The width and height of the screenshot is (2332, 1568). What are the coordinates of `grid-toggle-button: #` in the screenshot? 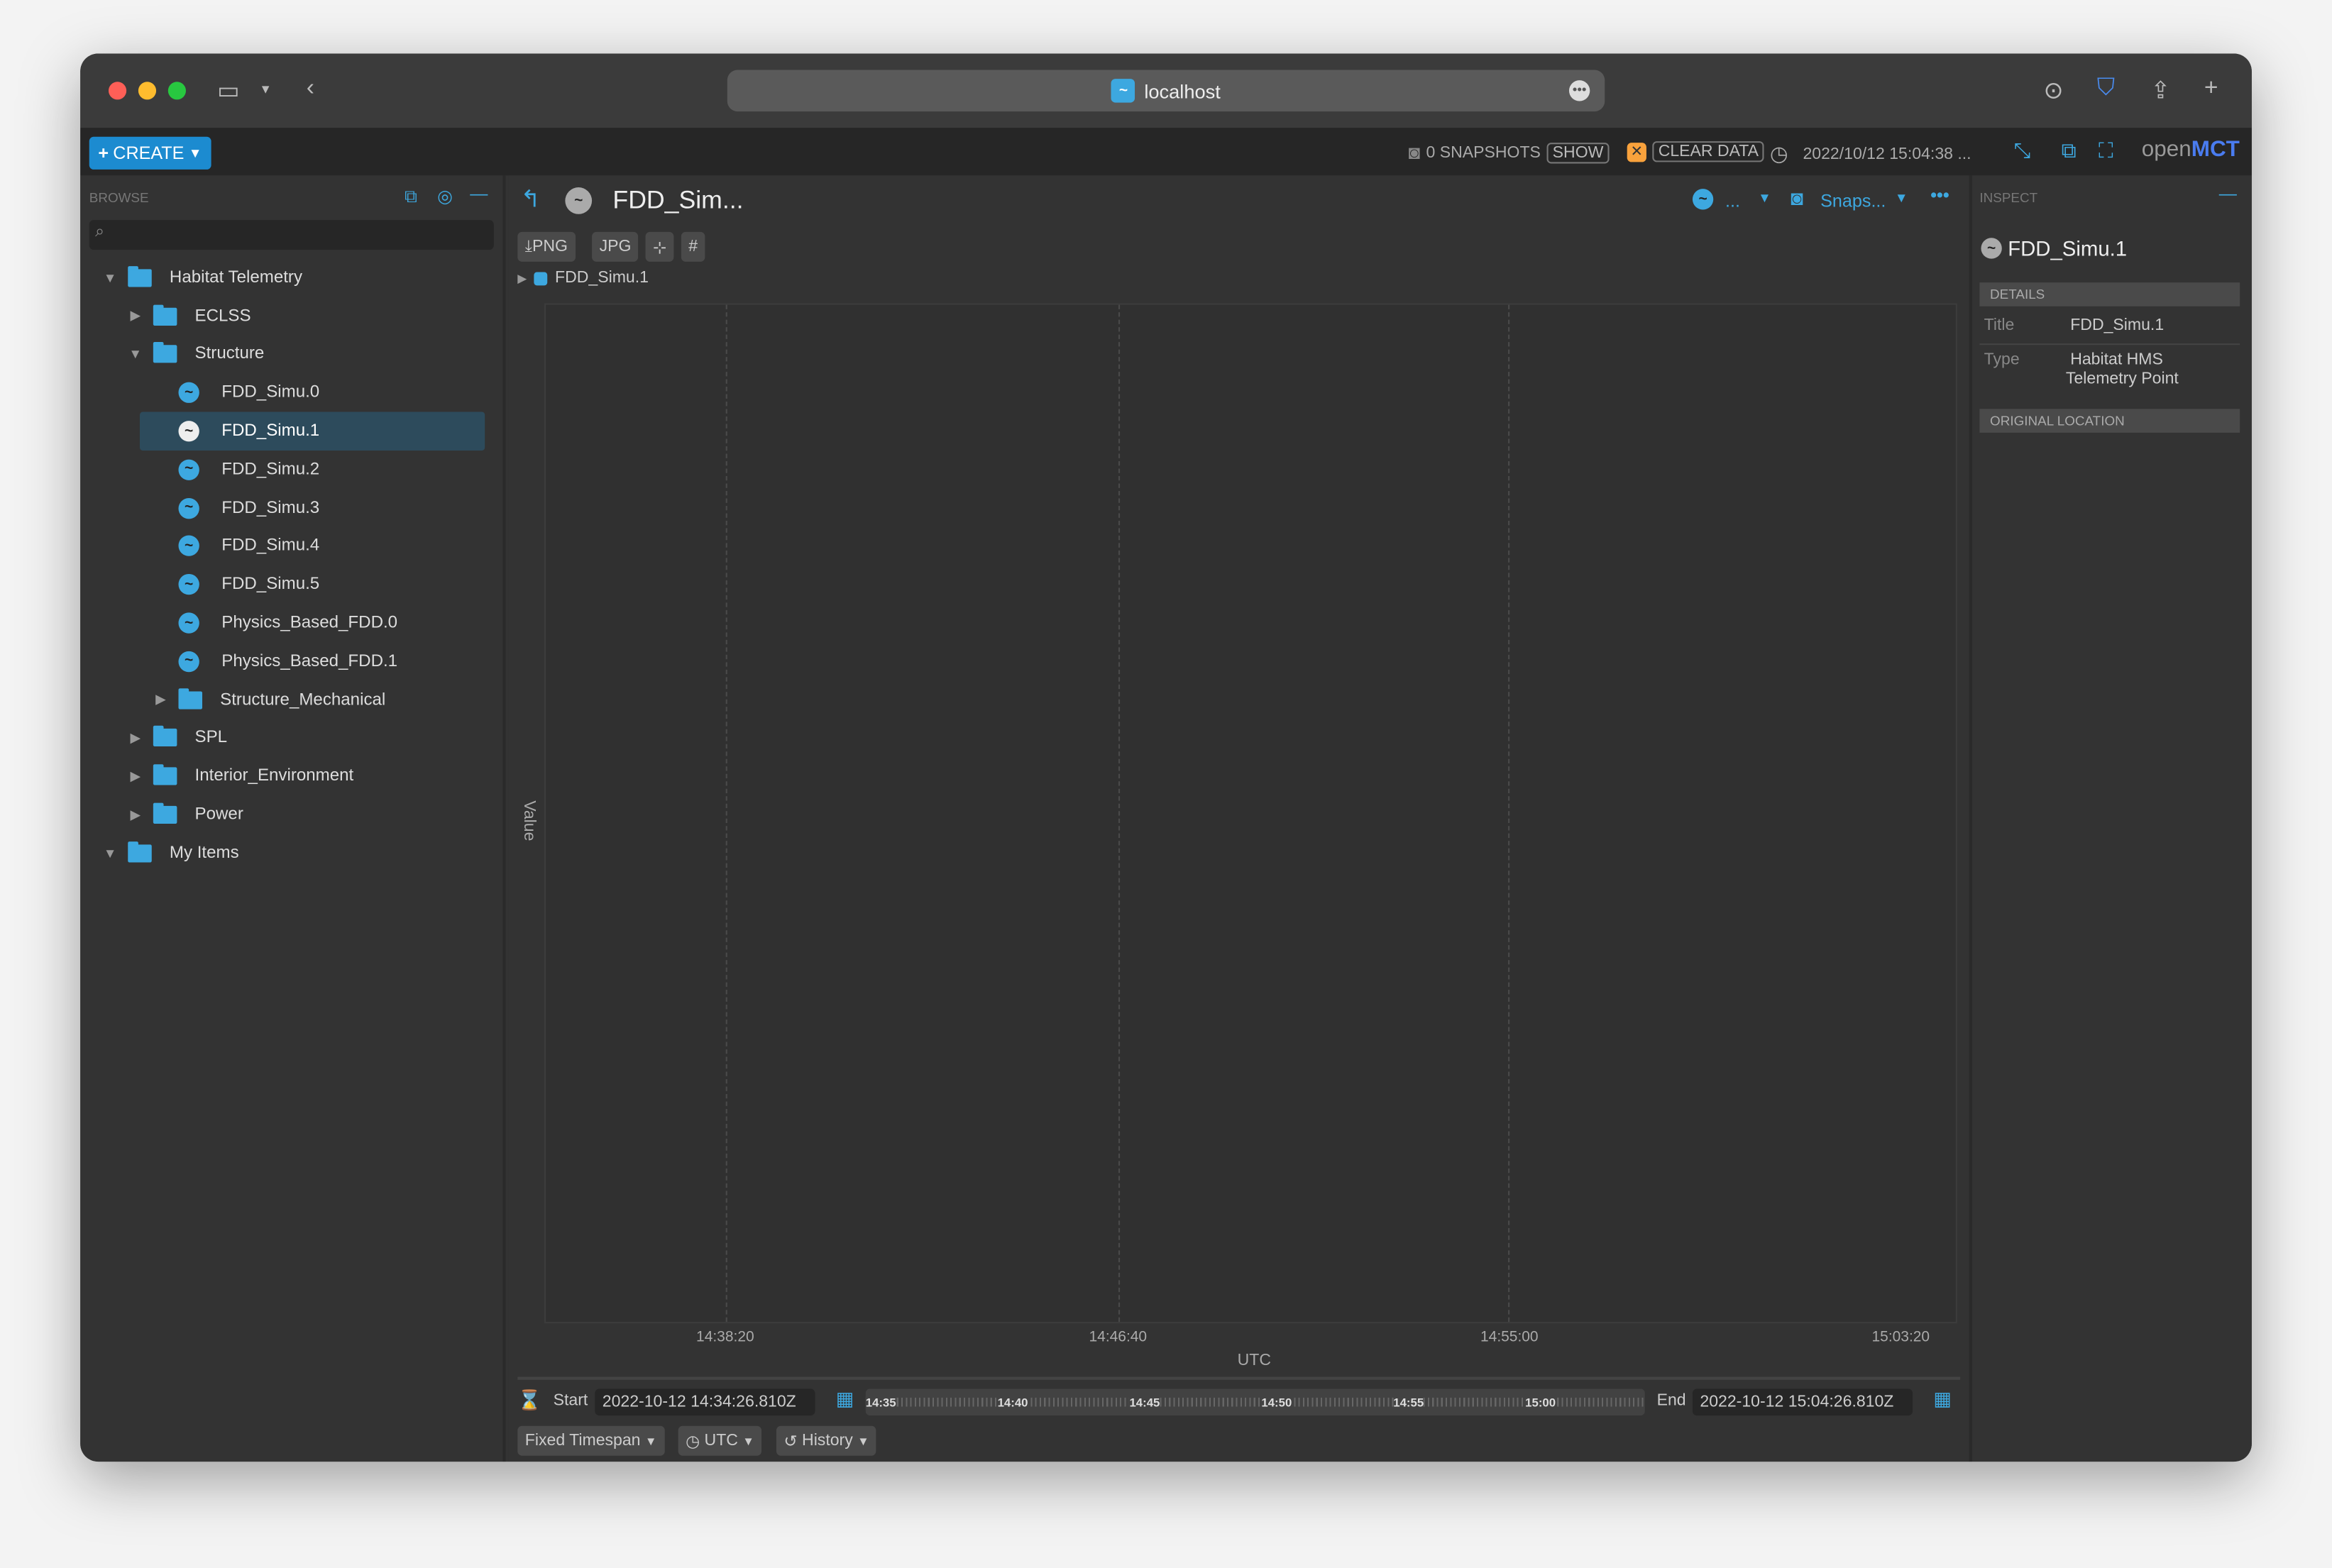 It's located at (693, 246).